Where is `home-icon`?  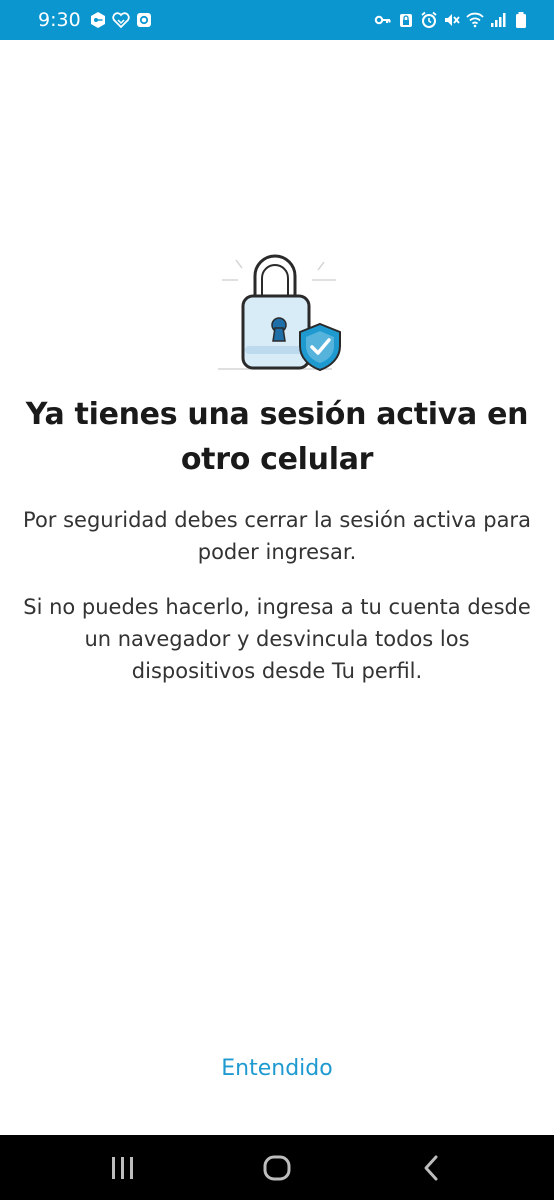
home-icon is located at coordinates (277, 1168).